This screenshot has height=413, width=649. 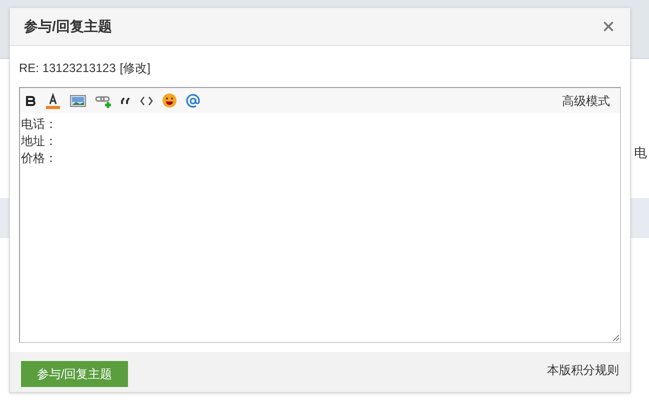 I want to click on mention-icon, so click(x=193, y=101).